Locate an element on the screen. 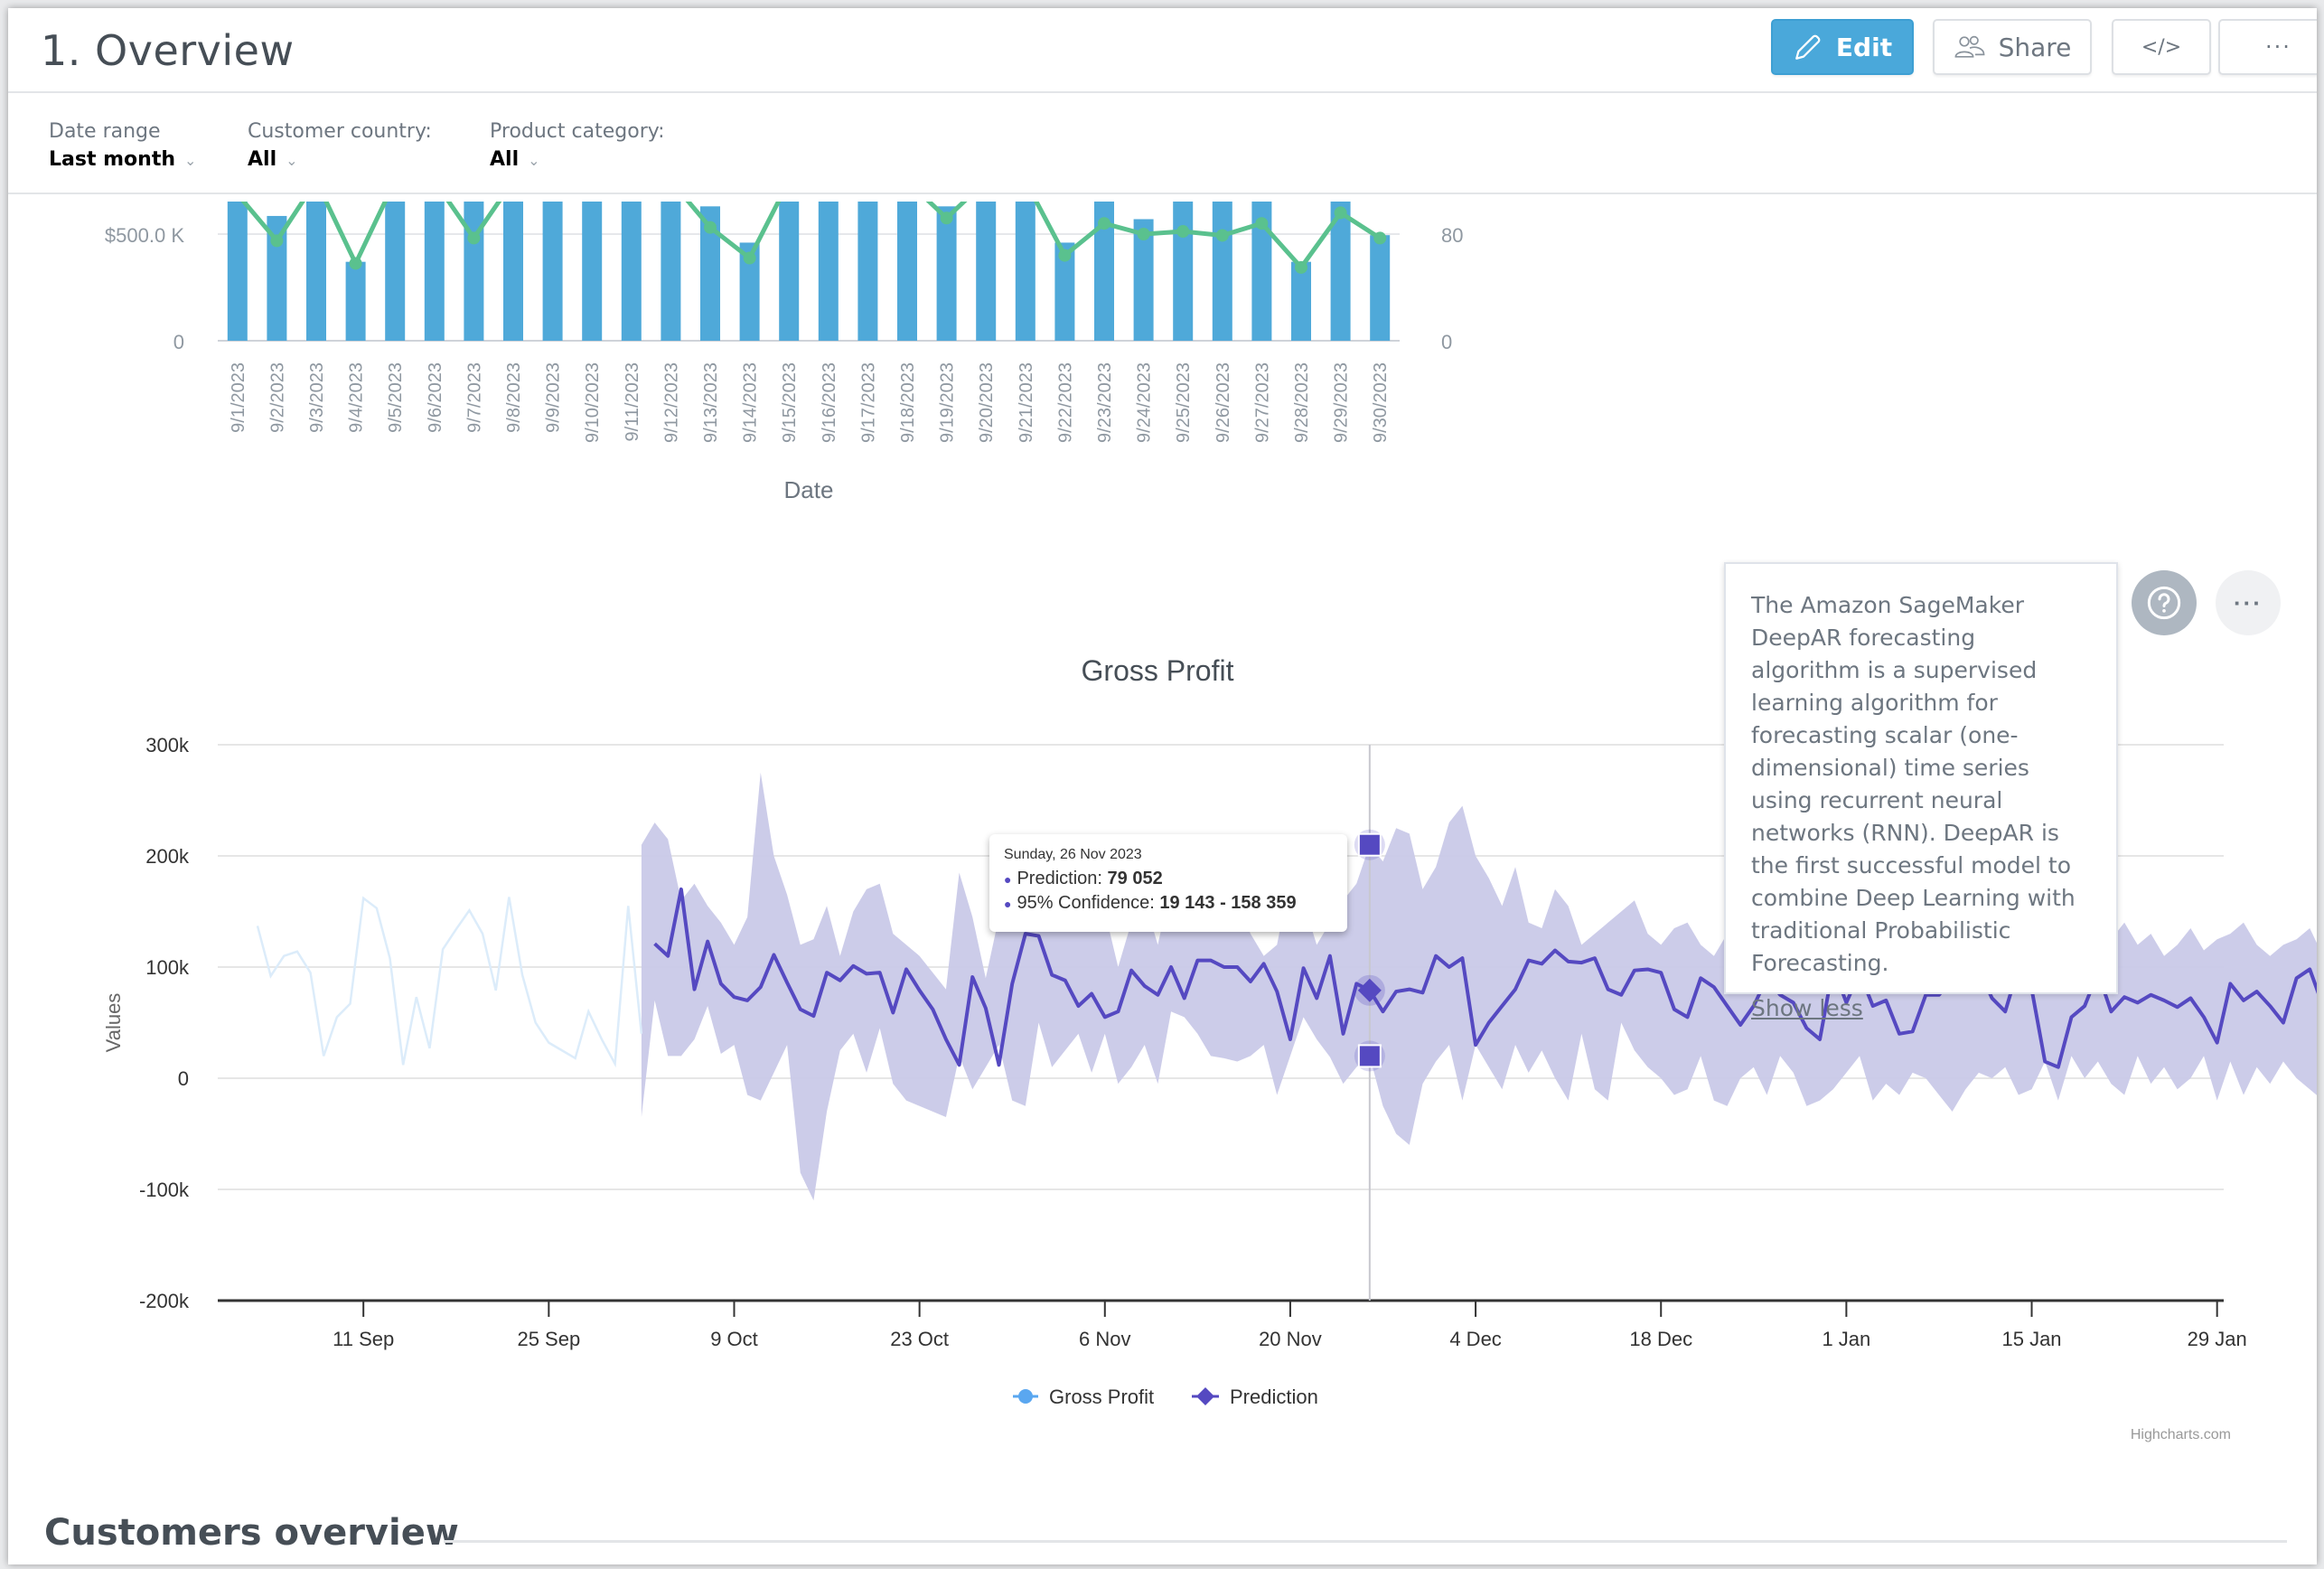  filter-label: Product category: is located at coordinates (577, 131).